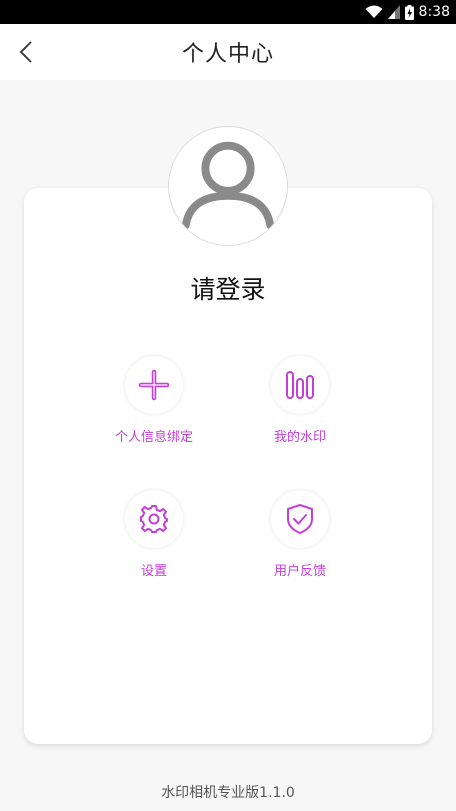 The width and height of the screenshot is (456, 811). I want to click on menu-item-settings: 设置, so click(154, 540).